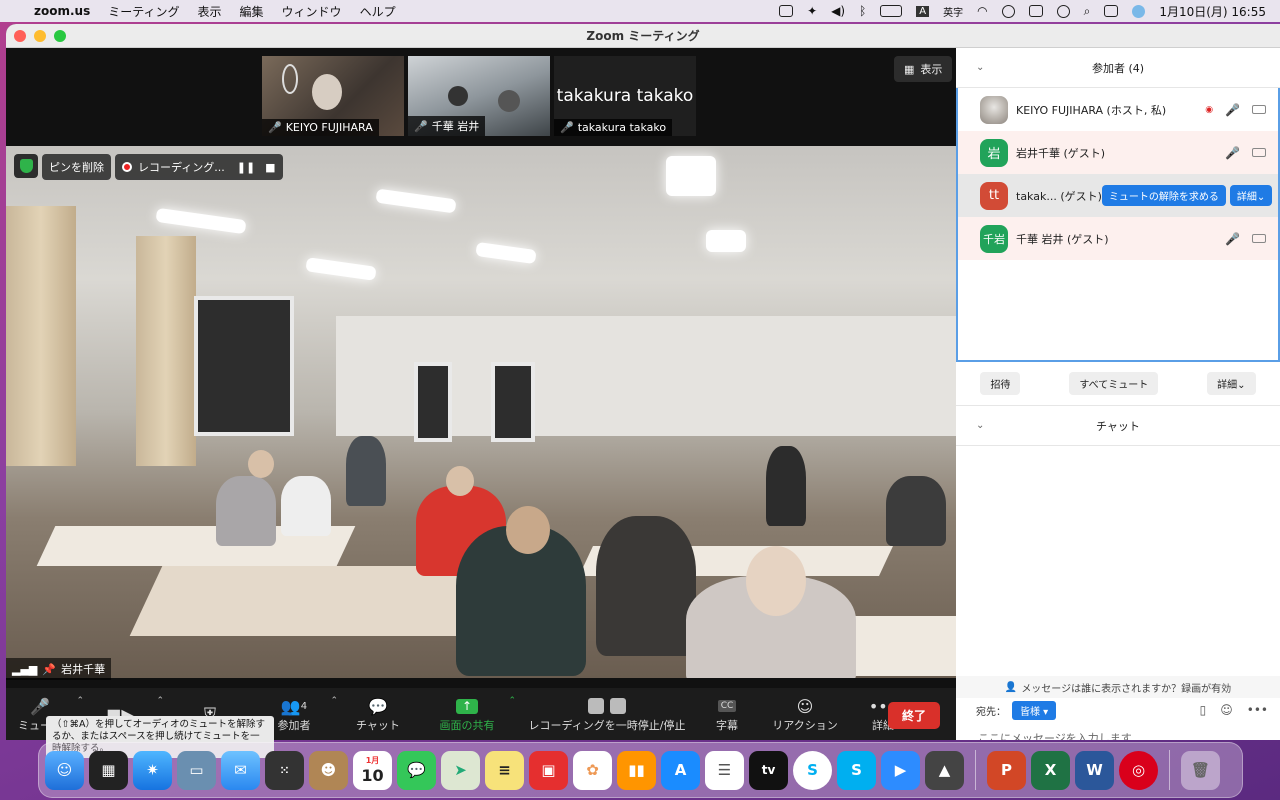  I want to click on menu-view: 表示, so click(210, 11).